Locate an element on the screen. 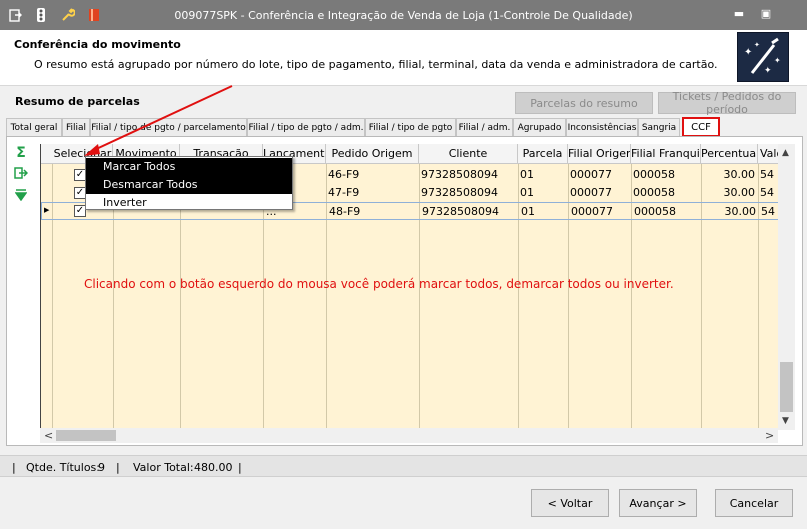 The width and height of the screenshot is (807, 529). annotation-arrow-icon is located at coordinates (158, 120).